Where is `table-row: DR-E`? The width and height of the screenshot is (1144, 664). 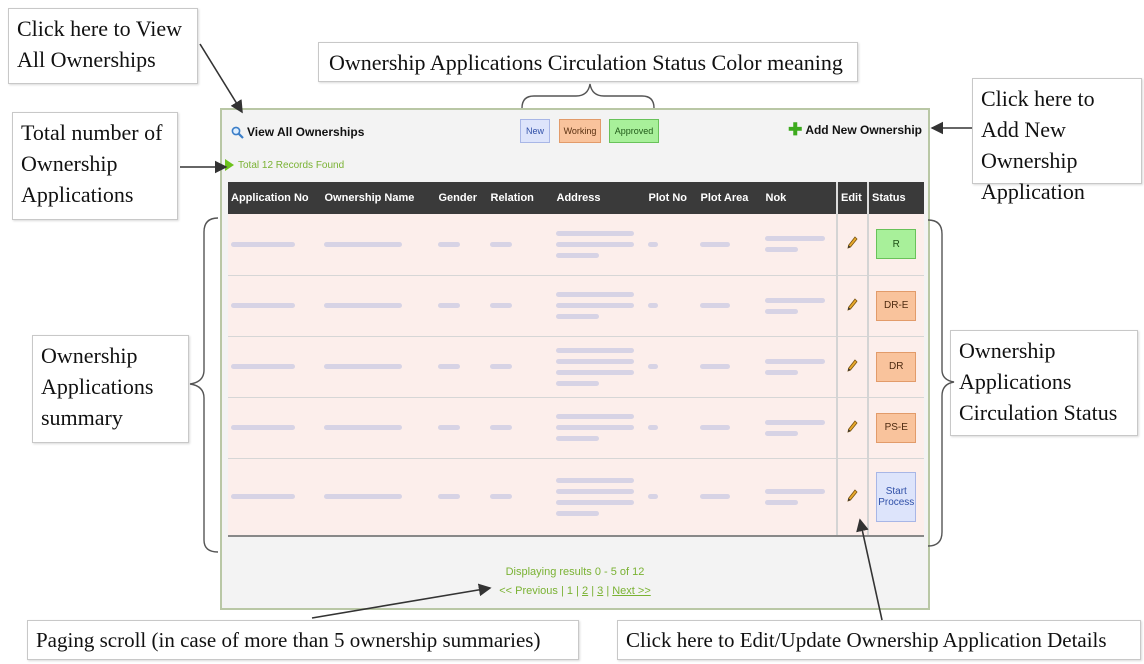 table-row: DR-E is located at coordinates (576, 306).